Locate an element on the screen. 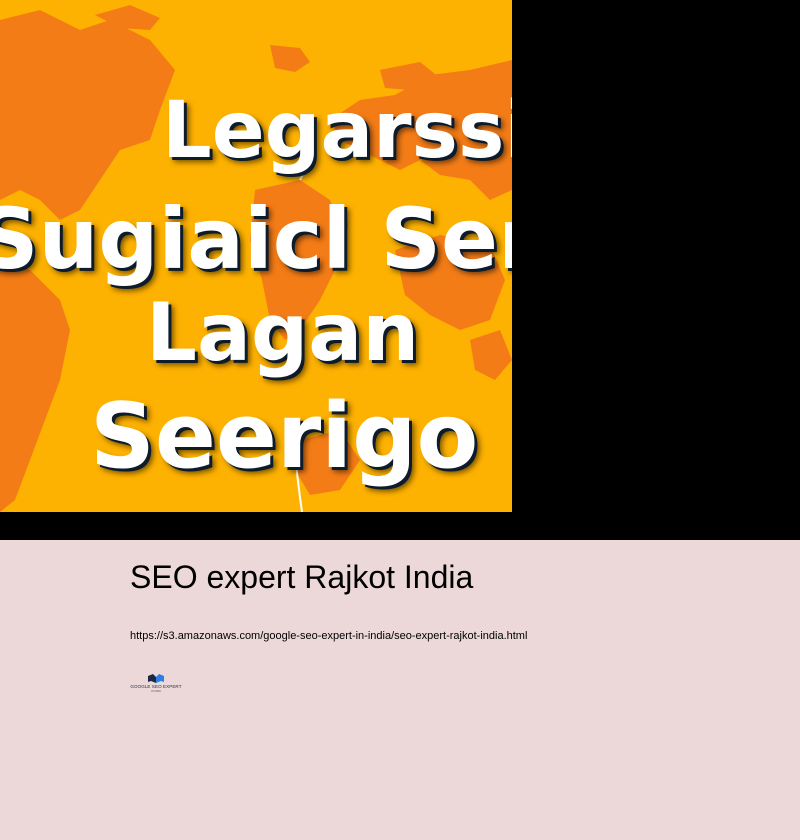 Image resolution: width=800 pixels, height=840 pixels. hero-text-line-1: Legarssi is located at coordinates (337, 131).